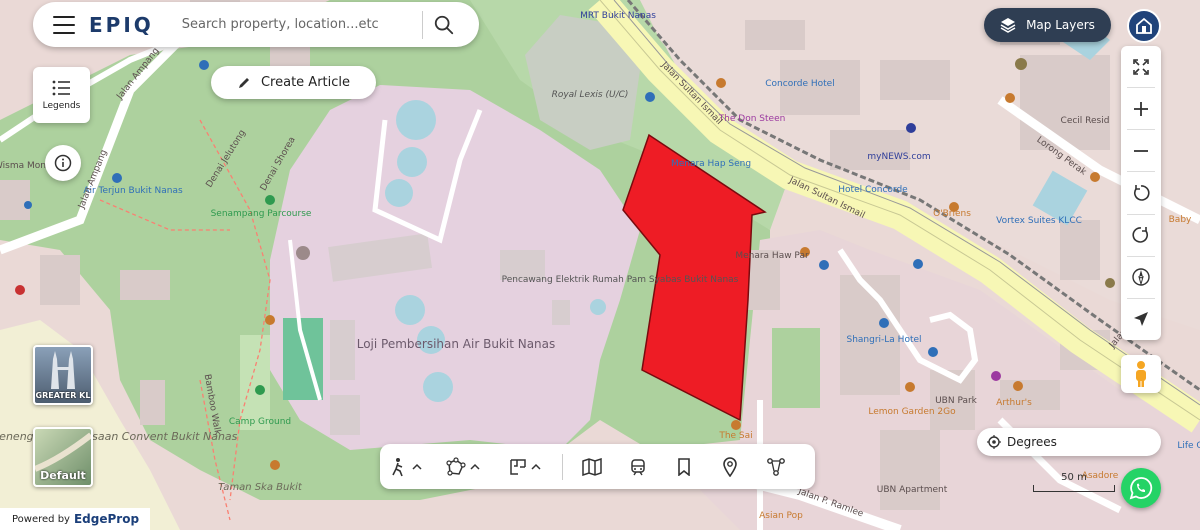 The height and width of the screenshot is (530, 1200). What do you see at coordinates (121, 25) in the screenshot?
I see `epiq-logo: EPIQ` at bounding box center [121, 25].